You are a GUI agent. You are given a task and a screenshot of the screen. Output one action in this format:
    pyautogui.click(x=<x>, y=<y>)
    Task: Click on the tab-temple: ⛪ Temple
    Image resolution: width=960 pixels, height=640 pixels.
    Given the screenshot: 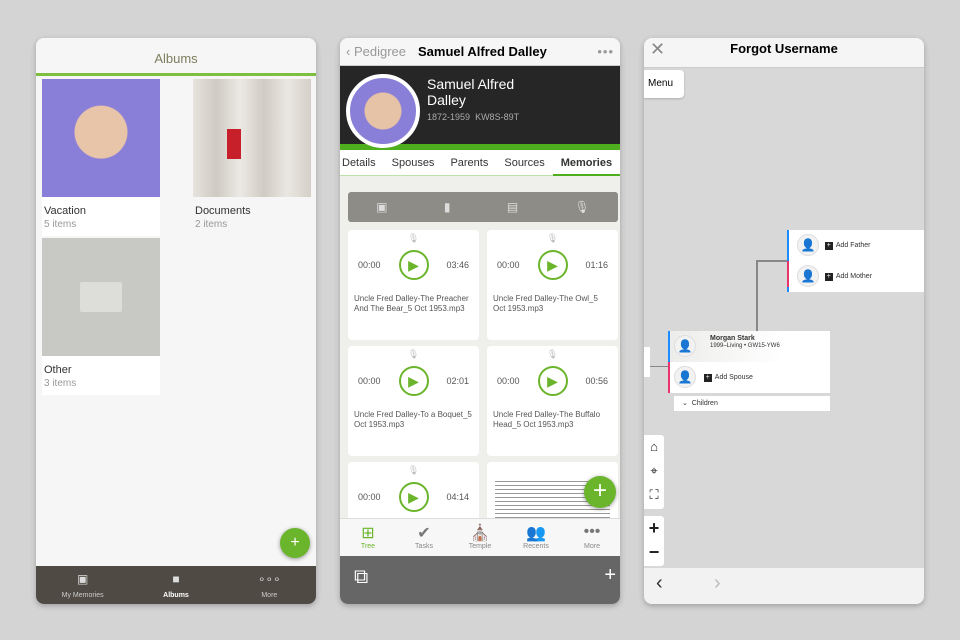 What is the action you would take?
    pyautogui.click(x=480, y=537)
    